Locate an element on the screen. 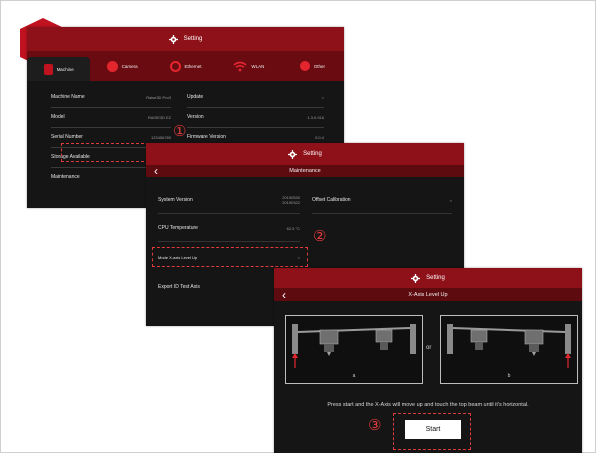  list-item-offset-calibration: Offset Calibration > is located at coordinates (382, 200).